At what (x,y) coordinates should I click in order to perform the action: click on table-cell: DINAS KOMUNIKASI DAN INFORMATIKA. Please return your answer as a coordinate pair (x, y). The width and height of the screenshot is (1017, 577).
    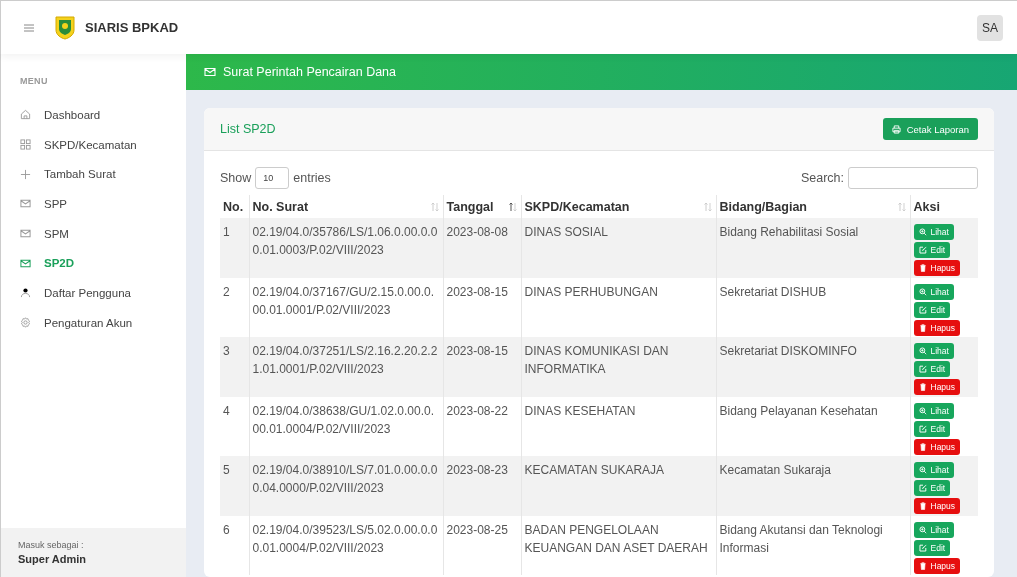
    Looking at the image, I should click on (618, 367).